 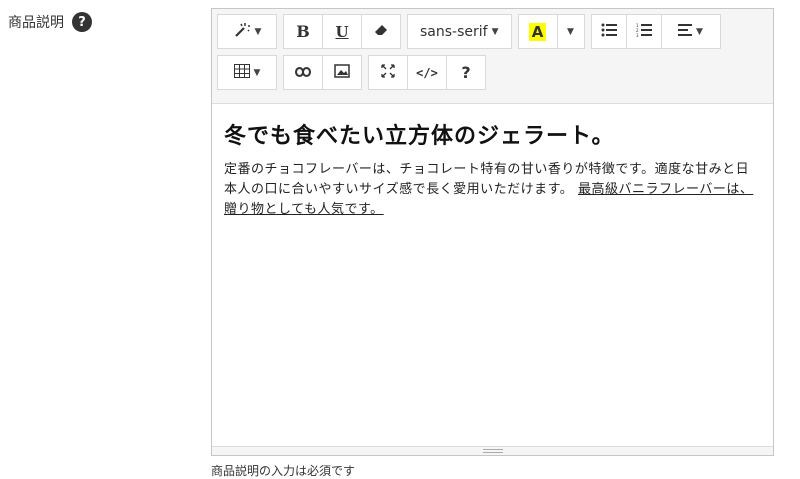 I want to click on toolbar-row-1: ▼ B U sans-serif ▼ A ▼ 1 2 3 ▼, so click(x=495, y=31).